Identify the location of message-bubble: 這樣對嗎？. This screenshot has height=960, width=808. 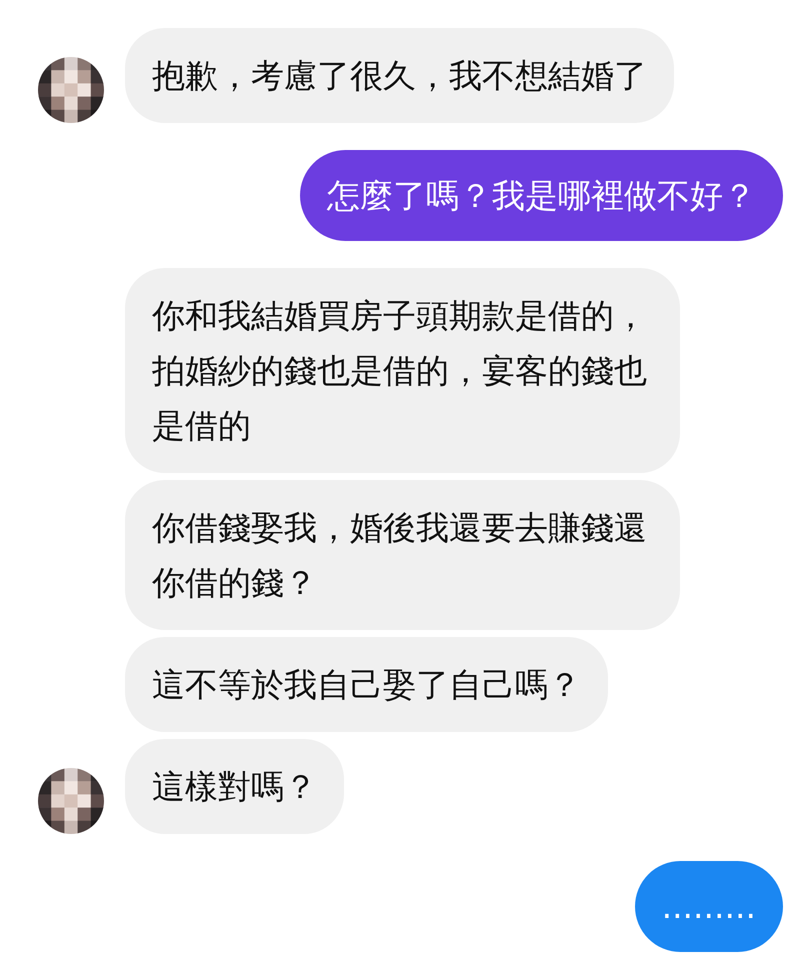
(234, 786).